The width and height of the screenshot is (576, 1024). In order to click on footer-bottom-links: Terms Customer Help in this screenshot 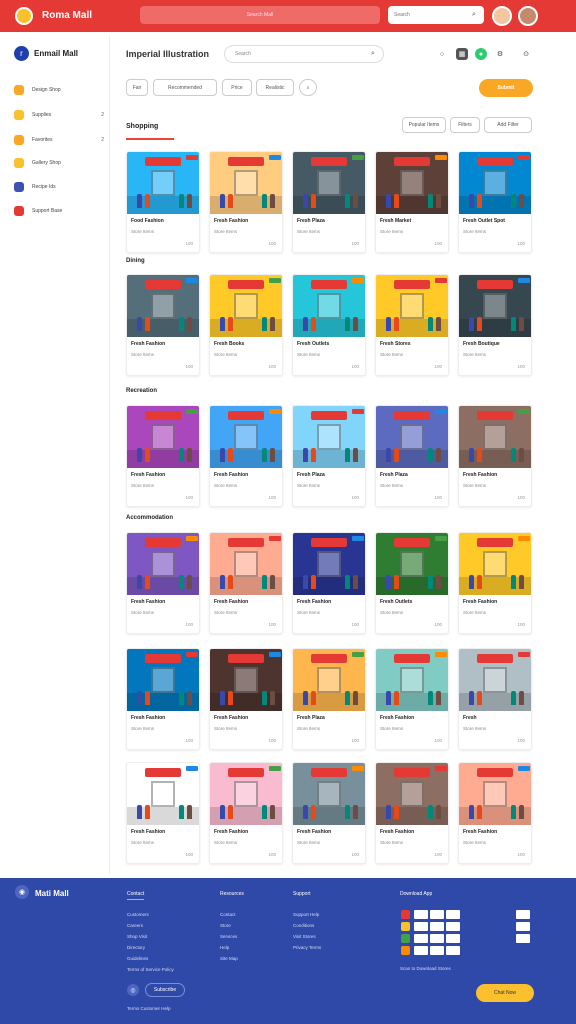, I will do `click(149, 1008)`.